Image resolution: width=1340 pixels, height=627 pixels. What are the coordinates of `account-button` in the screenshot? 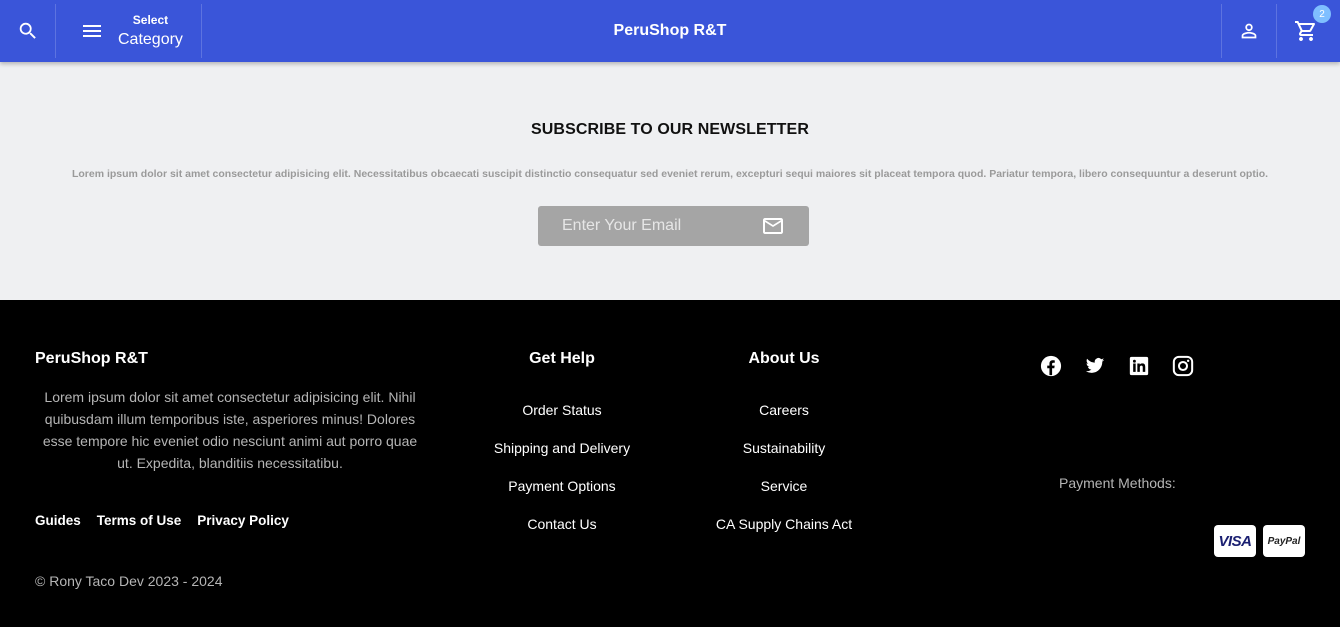 It's located at (1249, 31).